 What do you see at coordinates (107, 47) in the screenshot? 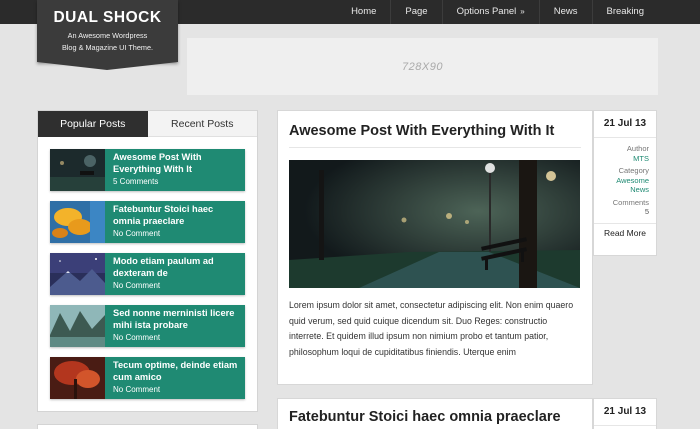
I see `logo-tagline-line-2: Blog & Magazine UI Theme.` at bounding box center [107, 47].